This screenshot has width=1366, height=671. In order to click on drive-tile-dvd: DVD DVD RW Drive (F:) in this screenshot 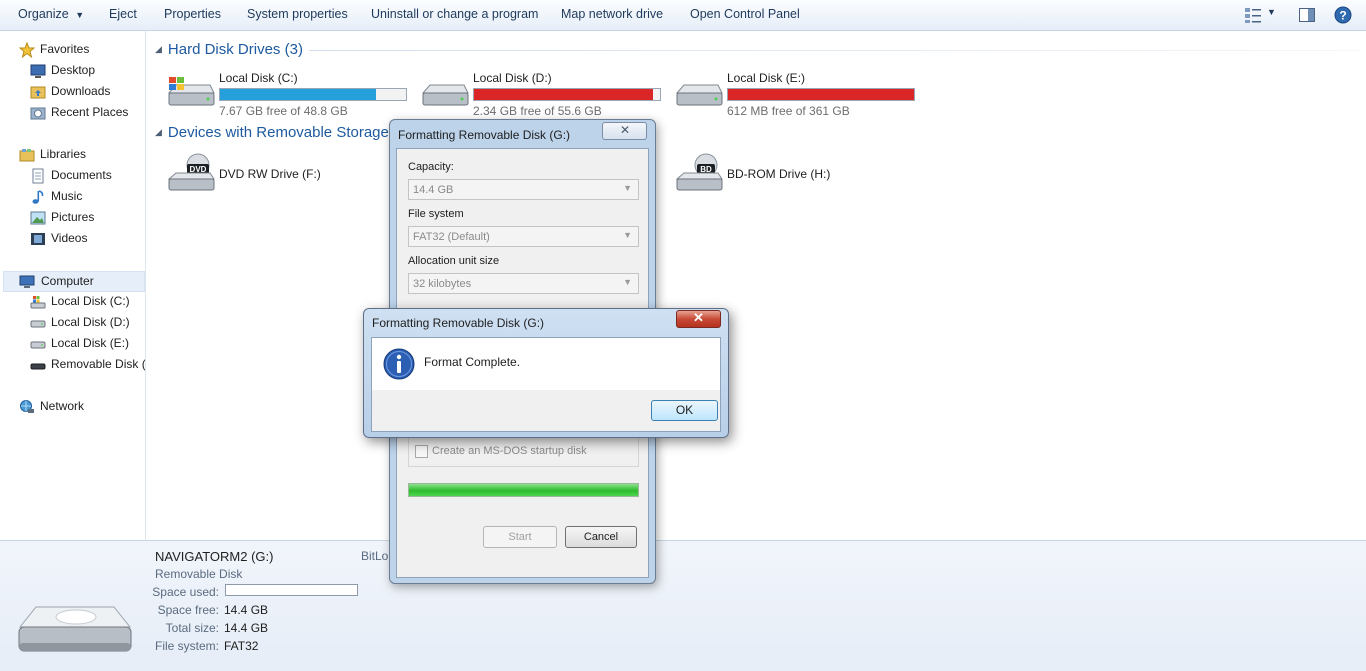, I will do `click(291, 177)`.